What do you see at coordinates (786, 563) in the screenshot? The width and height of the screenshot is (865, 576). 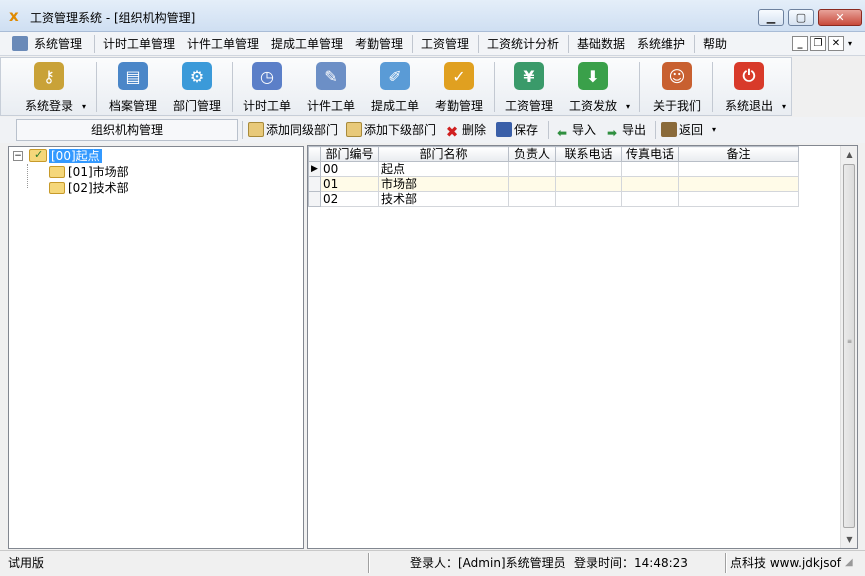 I see `company-status: 点科技 www.jdkjsof` at bounding box center [786, 563].